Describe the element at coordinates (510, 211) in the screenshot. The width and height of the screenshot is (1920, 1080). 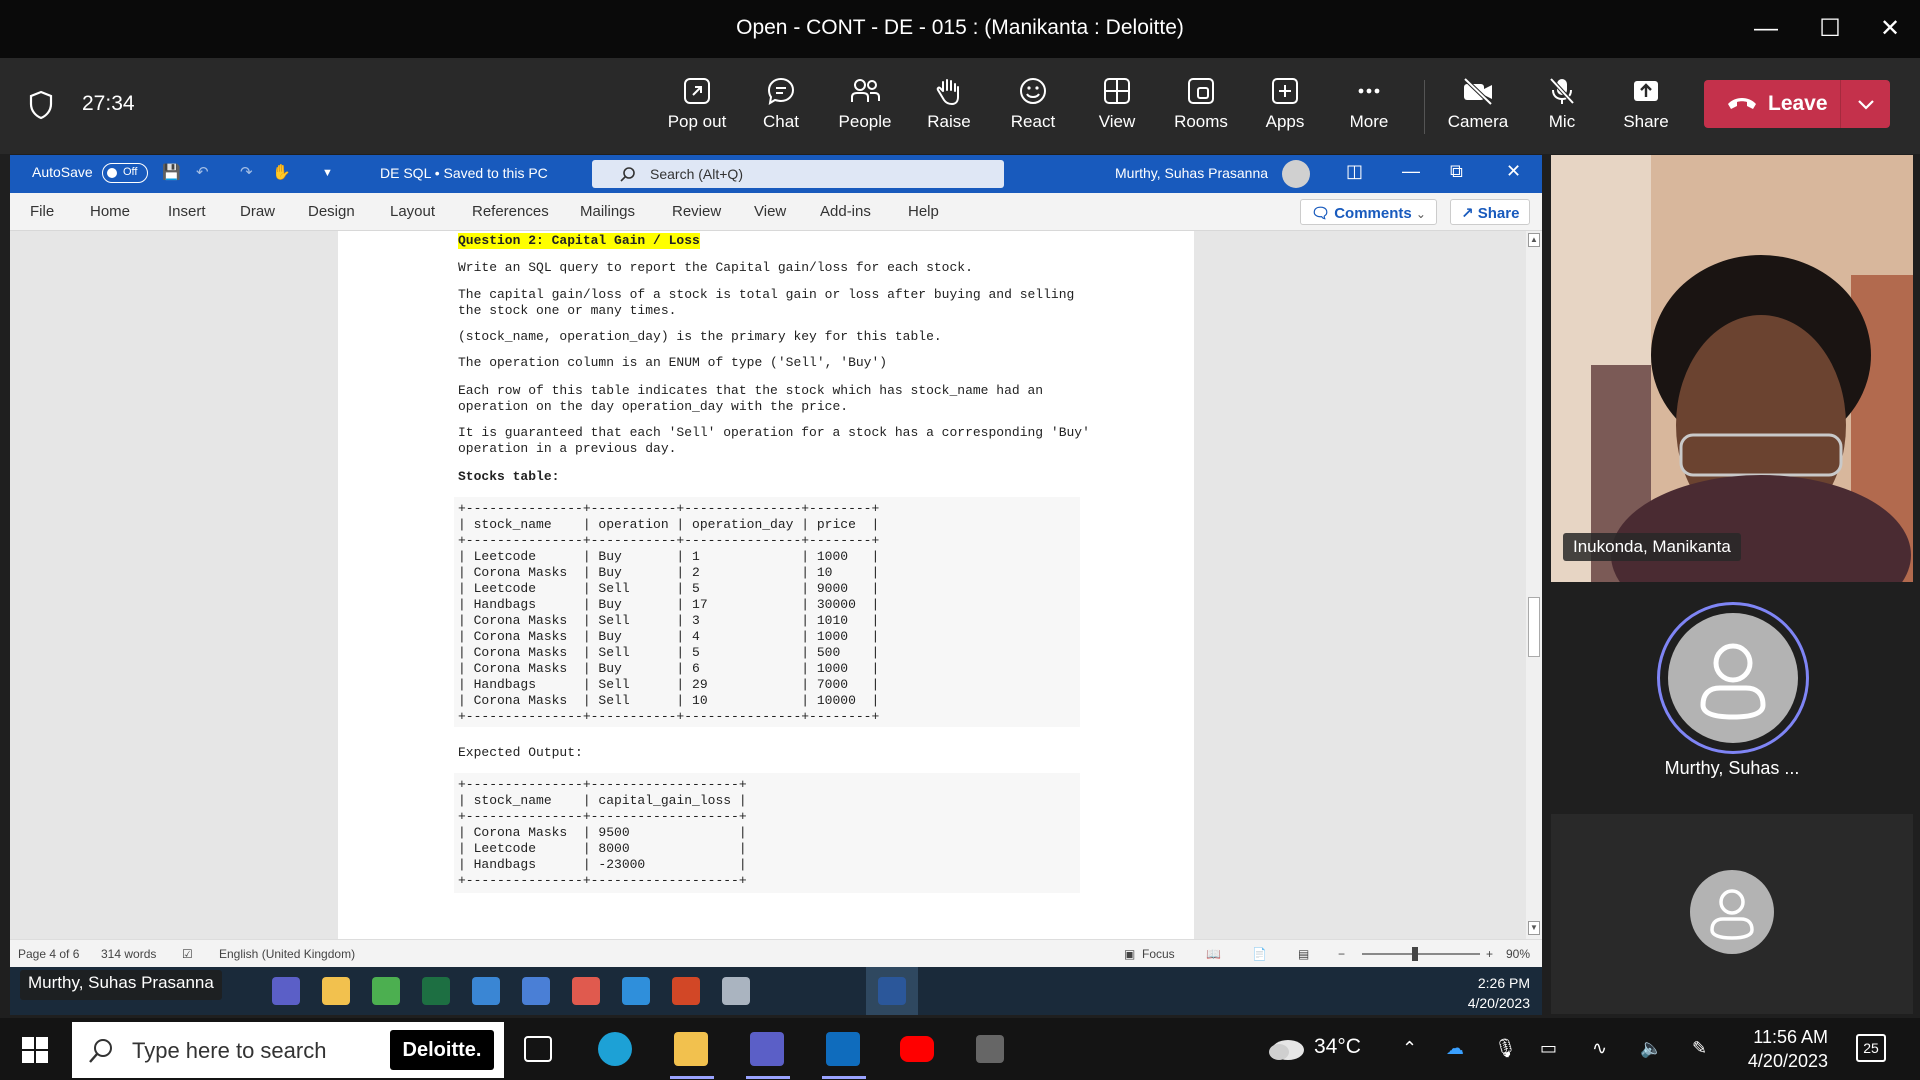
I see `tab-references: References` at that location.